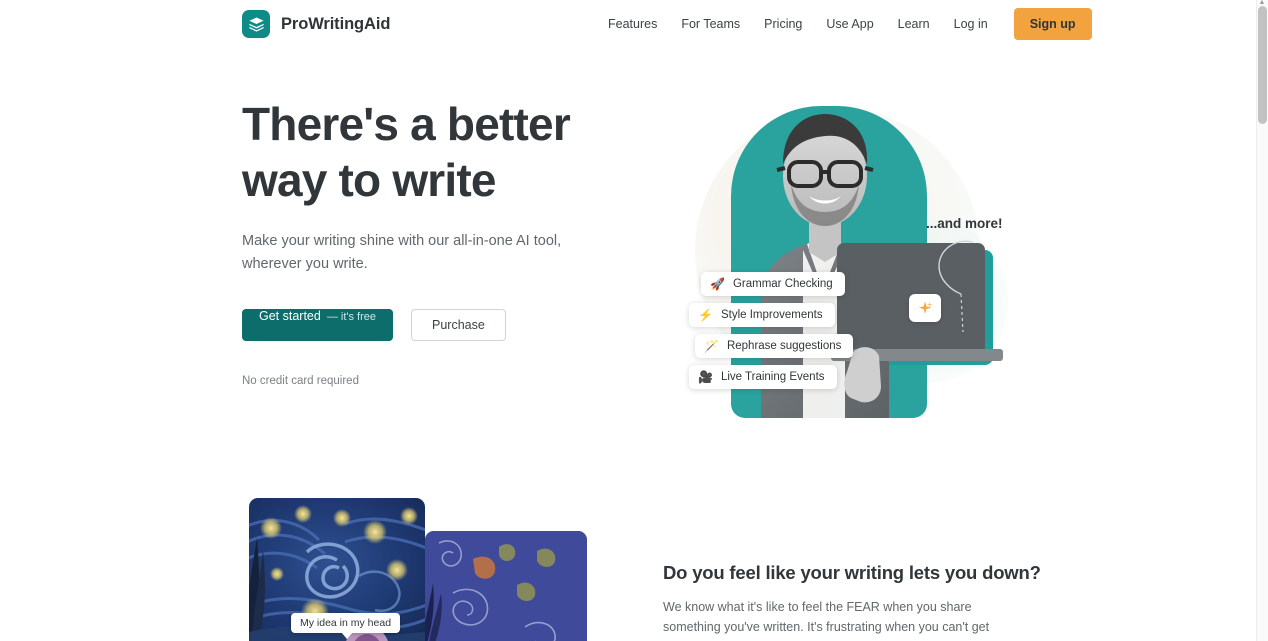 The width and height of the screenshot is (1268, 641). Describe the element at coordinates (917, 355) in the screenshot. I see `laptop-base` at that location.